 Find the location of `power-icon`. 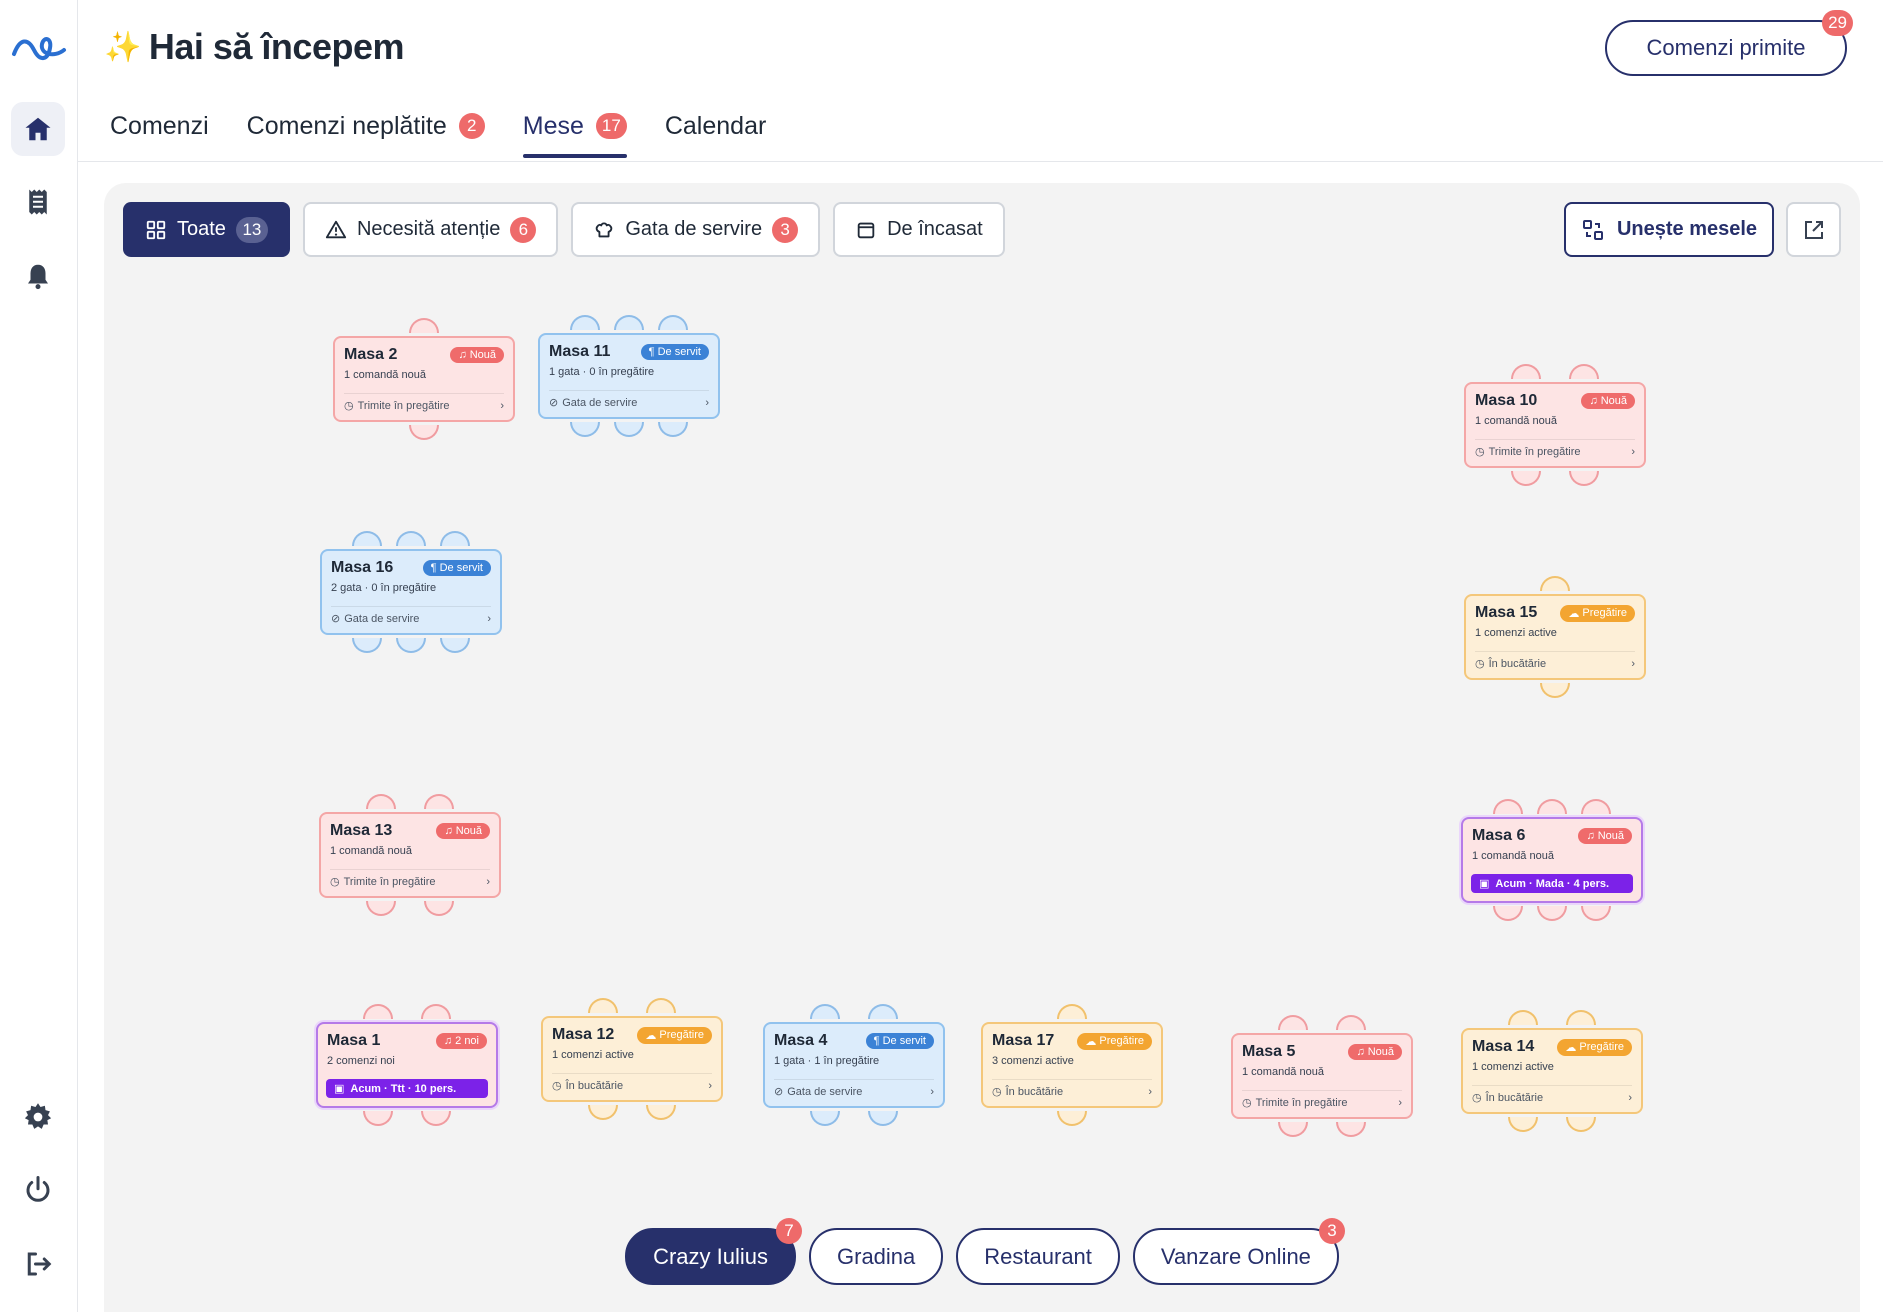

power-icon is located at coordinates (38, 1190).